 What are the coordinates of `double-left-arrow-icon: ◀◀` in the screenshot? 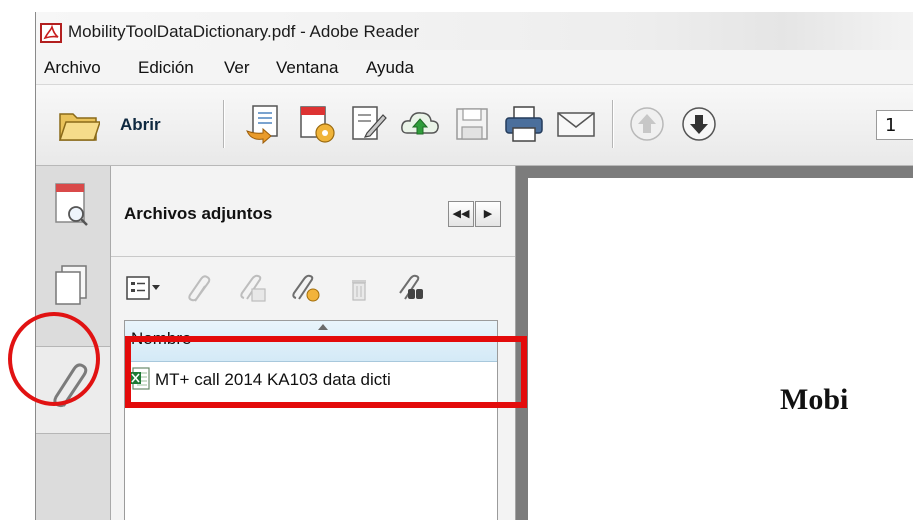 It's located at (461, 213).